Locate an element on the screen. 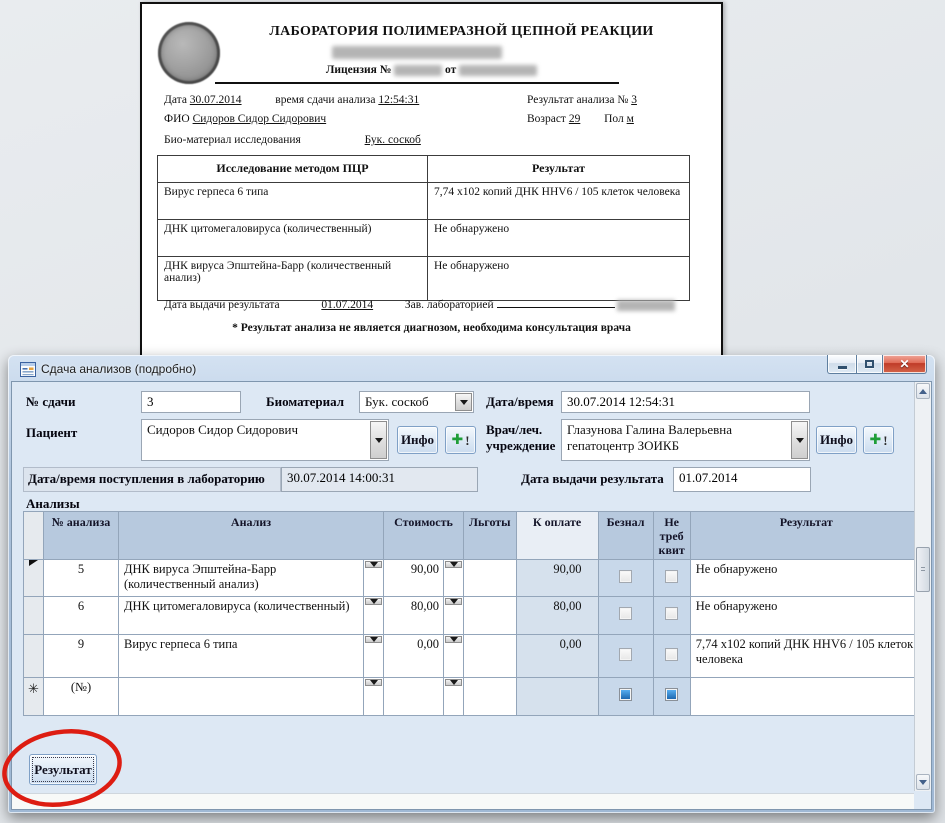 The width and height of the screenshot is (945, 823). col-header-cost: Стоимость is located at coordinates (423, 535).